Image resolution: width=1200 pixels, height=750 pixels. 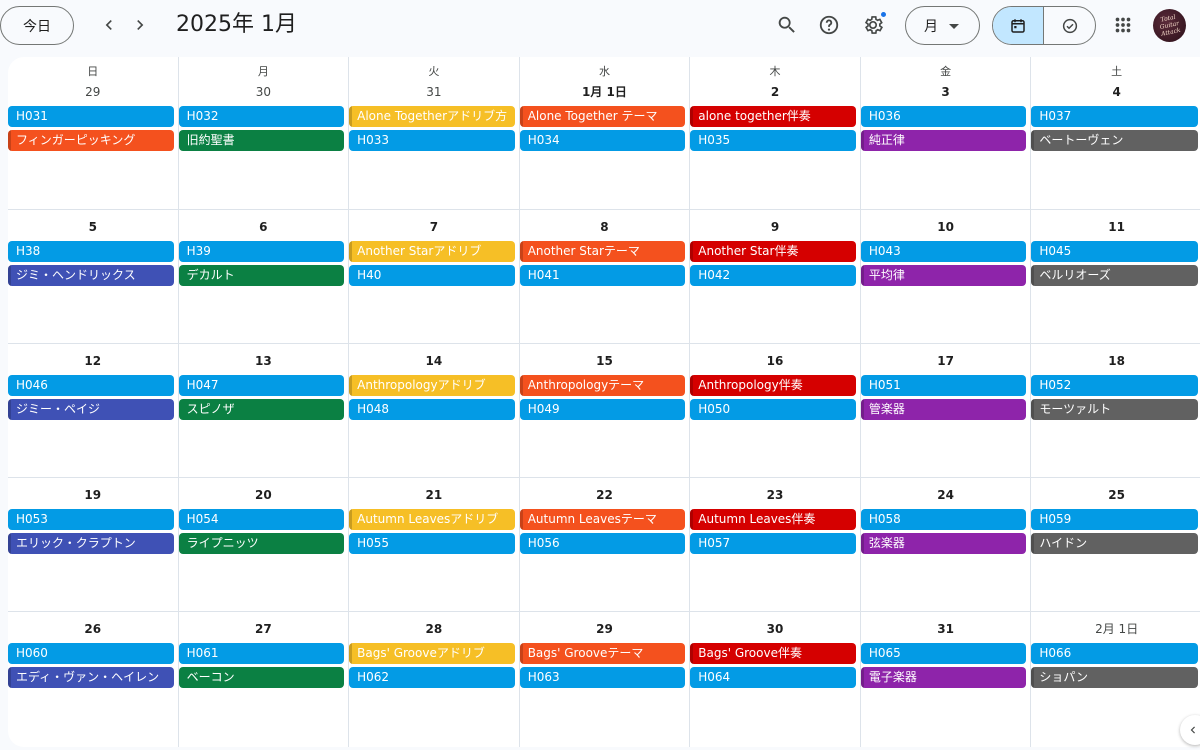 I want to click on day-cell: 10 H043 平均律, so click(x=946, y=277).